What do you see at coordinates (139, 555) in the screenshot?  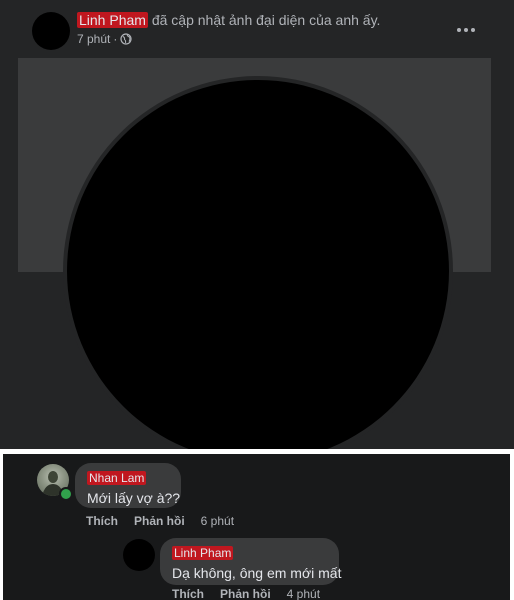 I see `reply-author-avatar` at bounding box center [139, 555].